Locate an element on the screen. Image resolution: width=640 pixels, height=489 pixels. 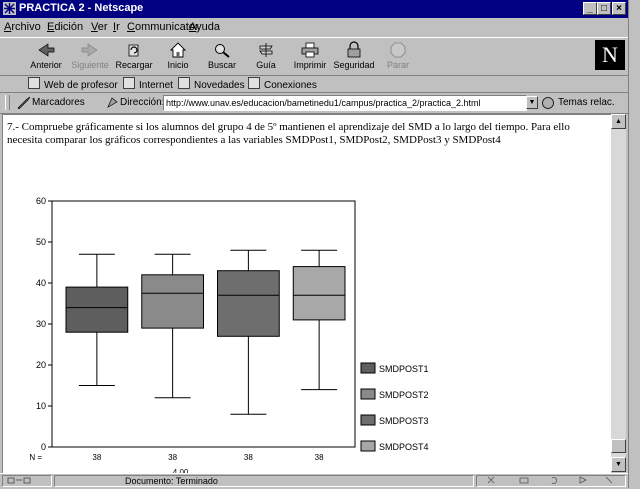
back-label: Anterior is located at coordinates (46, 65).